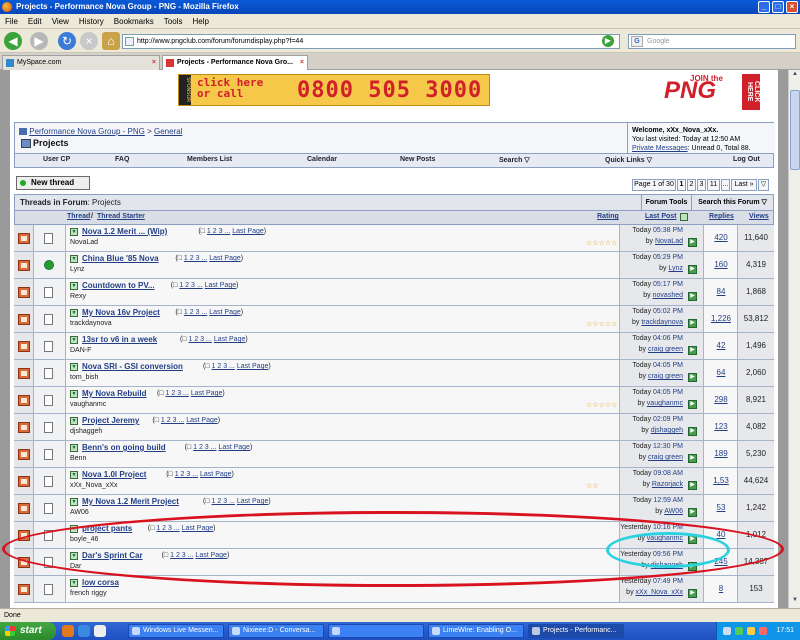  I want to click on menu-file: File, so click(11, 21).